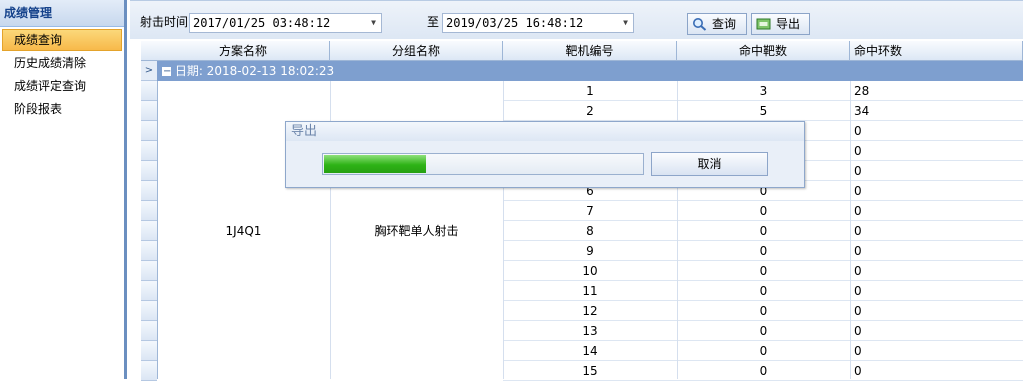 This screenshot has width=1023, height=381. I want to click on end-datetime-value: 2019/03/25 16:48:12, so click(515, 23).